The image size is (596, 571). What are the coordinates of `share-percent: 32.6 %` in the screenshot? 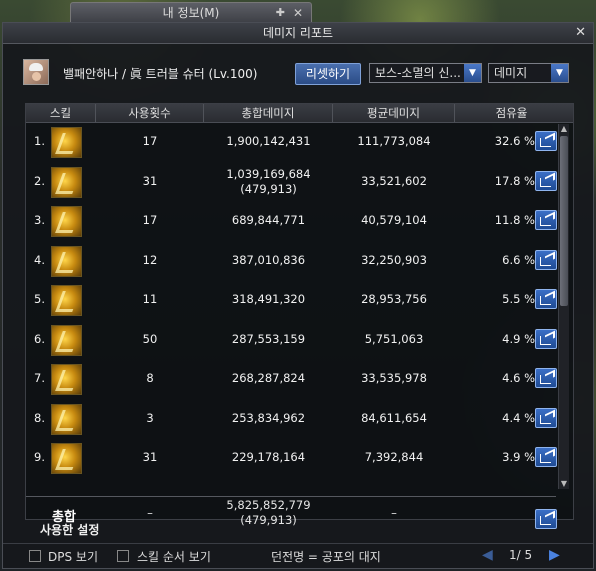 It's located at (514, 141).